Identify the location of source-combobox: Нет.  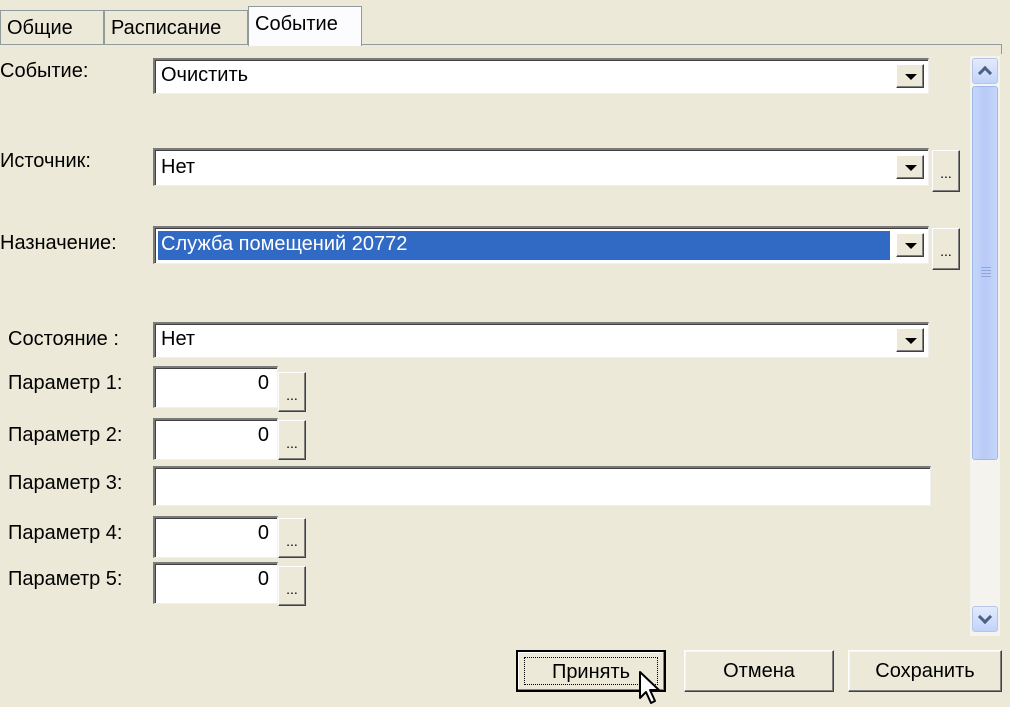
(541, 167).